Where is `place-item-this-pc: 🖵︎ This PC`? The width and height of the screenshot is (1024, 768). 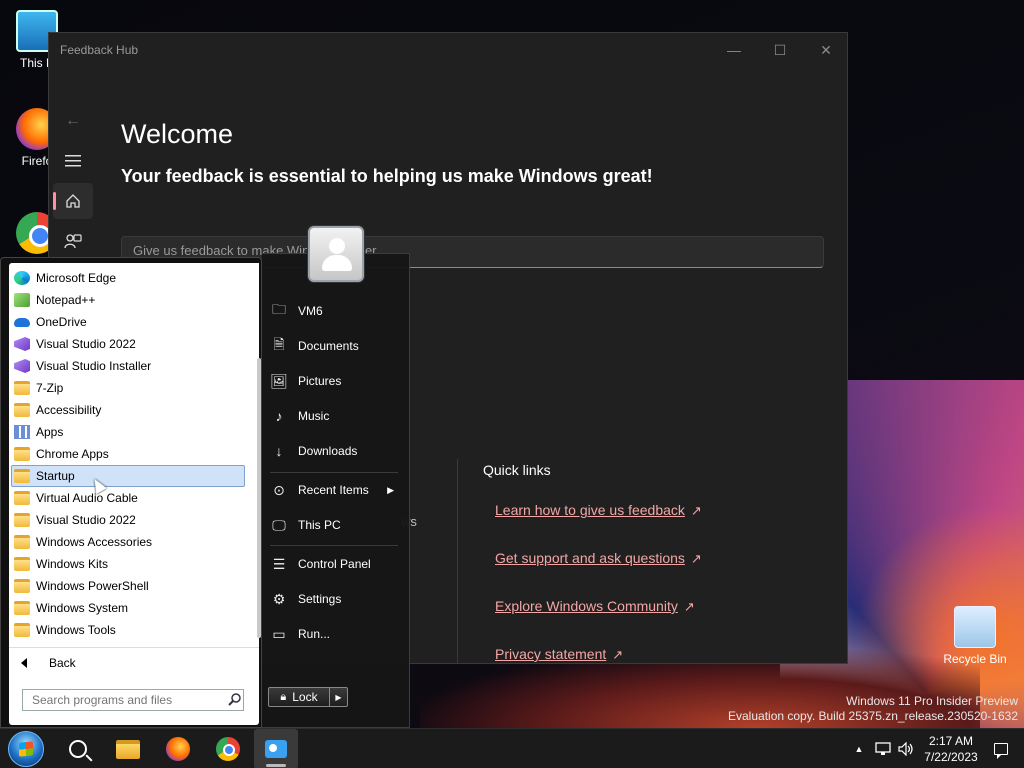
place-item-this-pc: 🖵︎ This PC is located at coordinates (336, 525).